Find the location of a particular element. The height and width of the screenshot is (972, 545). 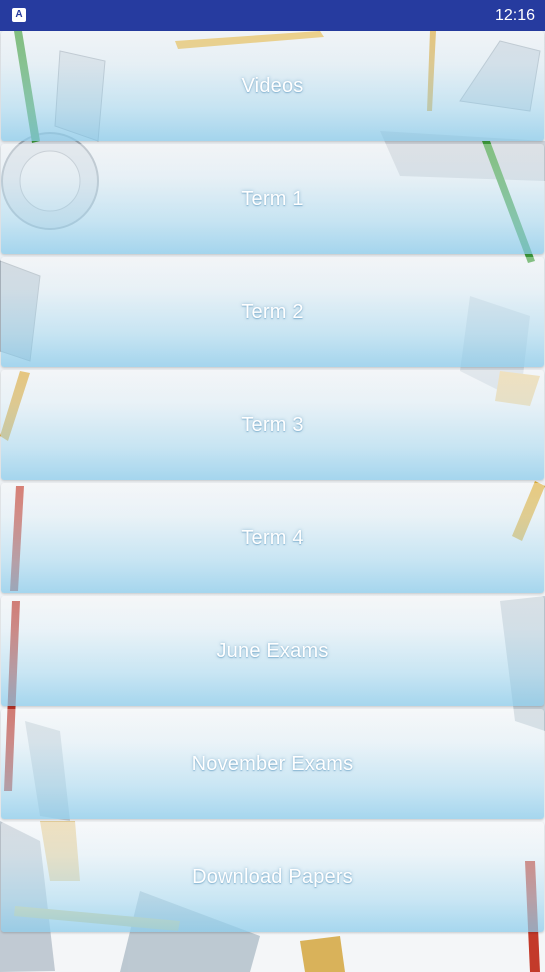

menu-label: Term 4 is located at coordinates (272, 537).